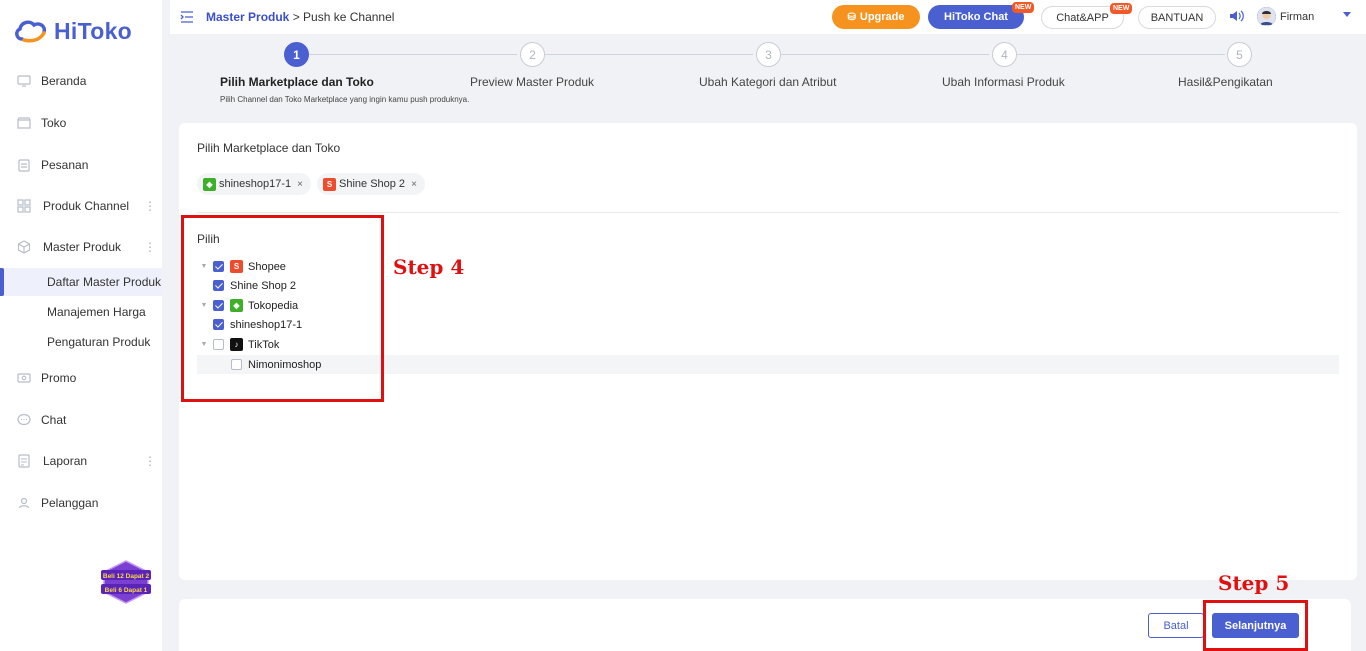 The width and height of the screenshot is (1366, 651). What do you see at coordinates (59, 378) in the screenshot?
I see `sidebar-item-label: Promo` at bounding box center [59, 378].